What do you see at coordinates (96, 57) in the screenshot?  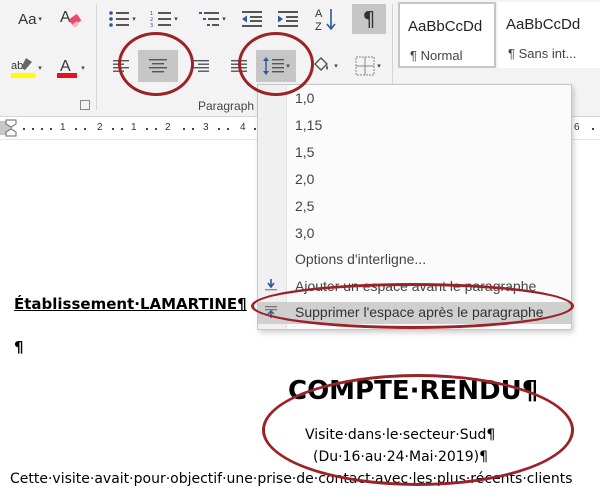 I see `group-divider` at bounding box center [96, 57].